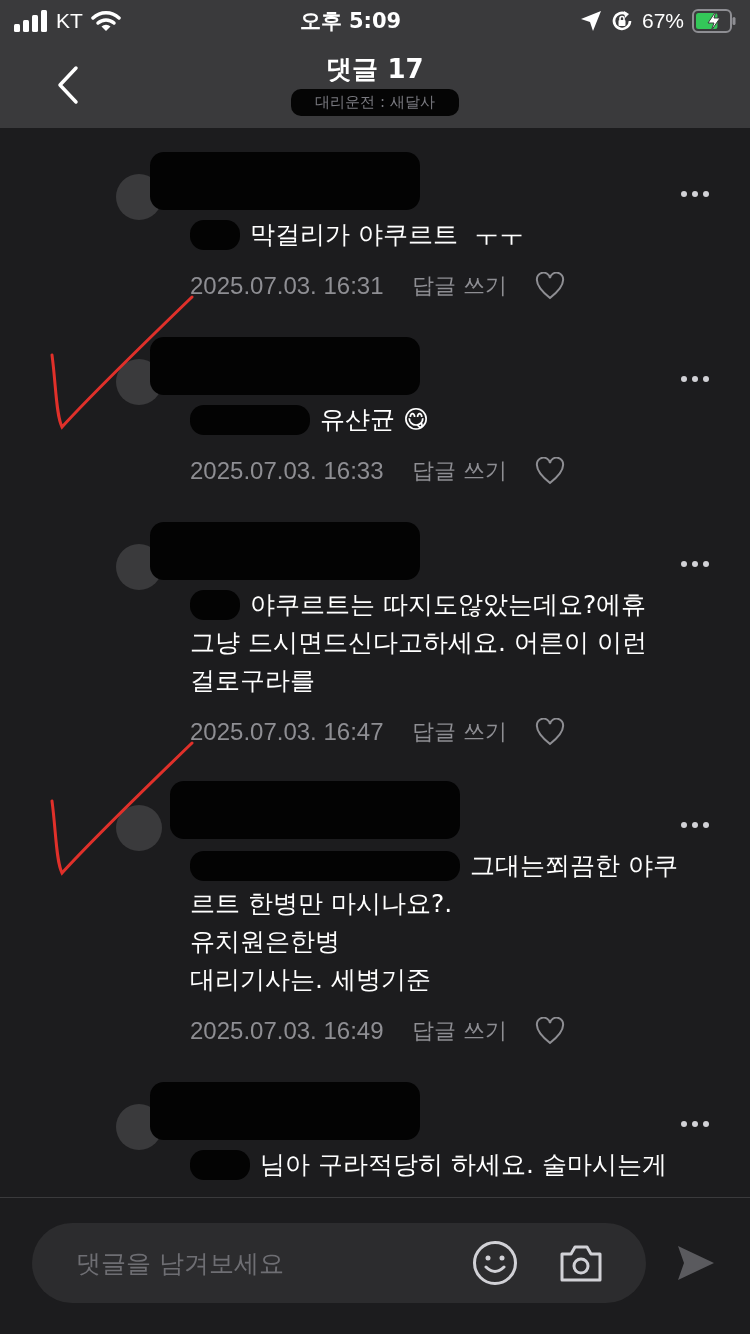 The width and height of the screenshot is (750, 1334). I want to click on avatar, so click(139, 828).